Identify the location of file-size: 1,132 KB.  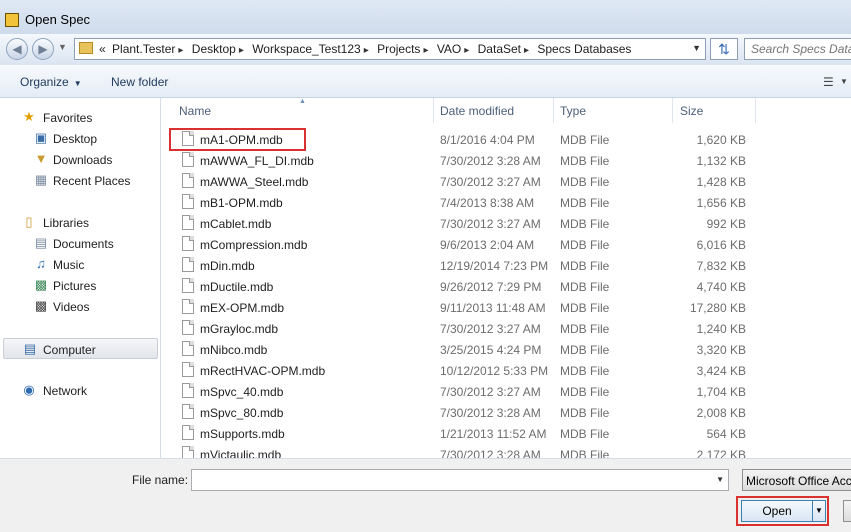
(721, 161).